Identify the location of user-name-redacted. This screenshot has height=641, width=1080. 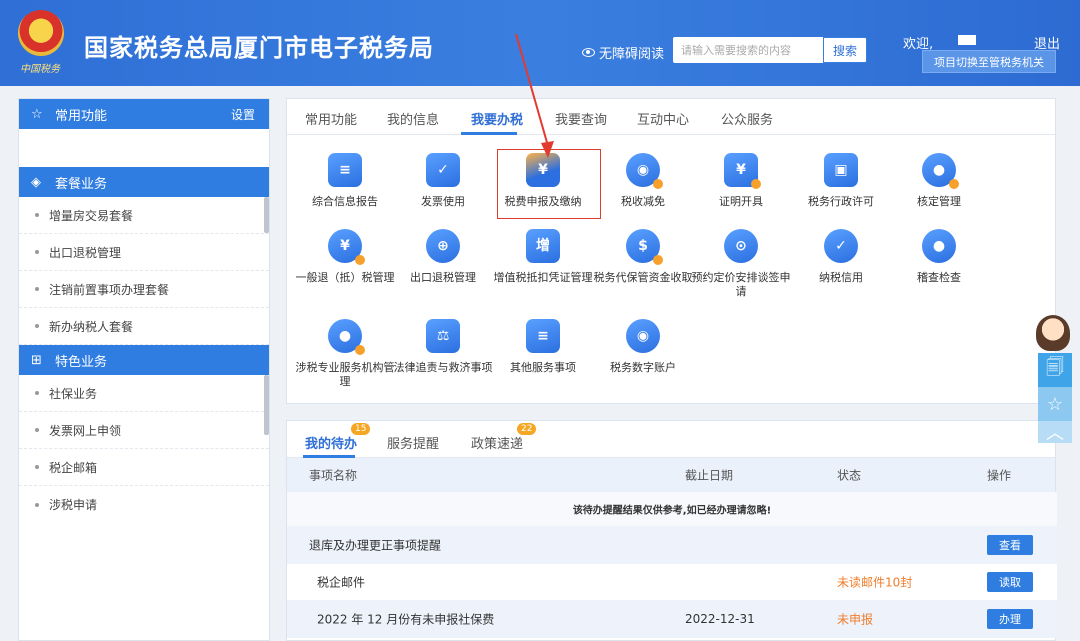
(967, 40).